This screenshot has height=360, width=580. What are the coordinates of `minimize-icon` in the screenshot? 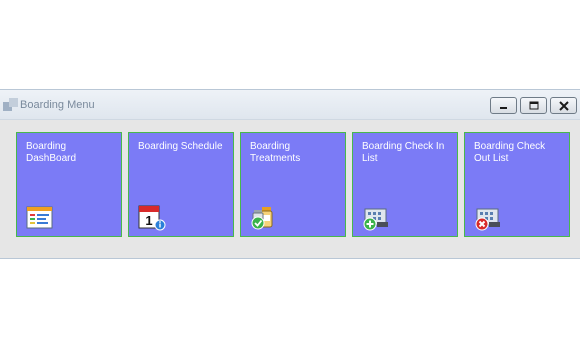 It's located at (503, 107).